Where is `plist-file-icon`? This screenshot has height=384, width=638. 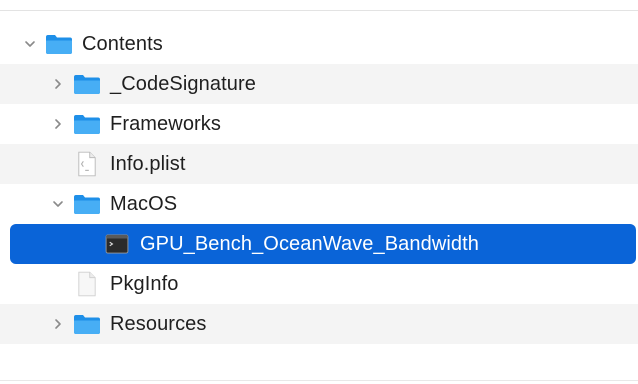 plist-file-icon is located at coordinates (87, 164).